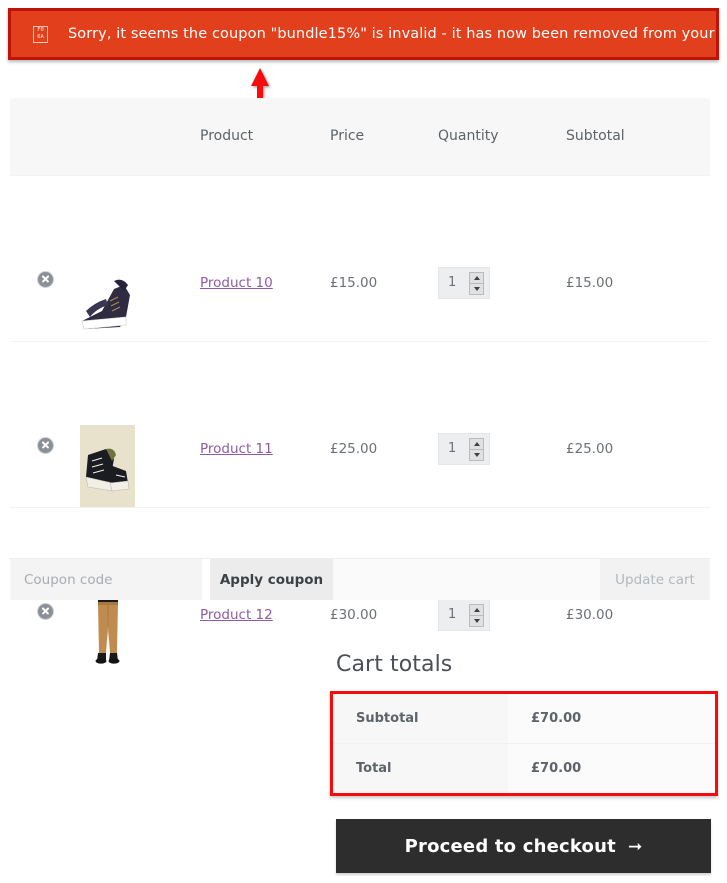  Describe the element at coordinates (271, 579) in the screenshot. I see `apply-coupon-button: Apply coupon` at that location.